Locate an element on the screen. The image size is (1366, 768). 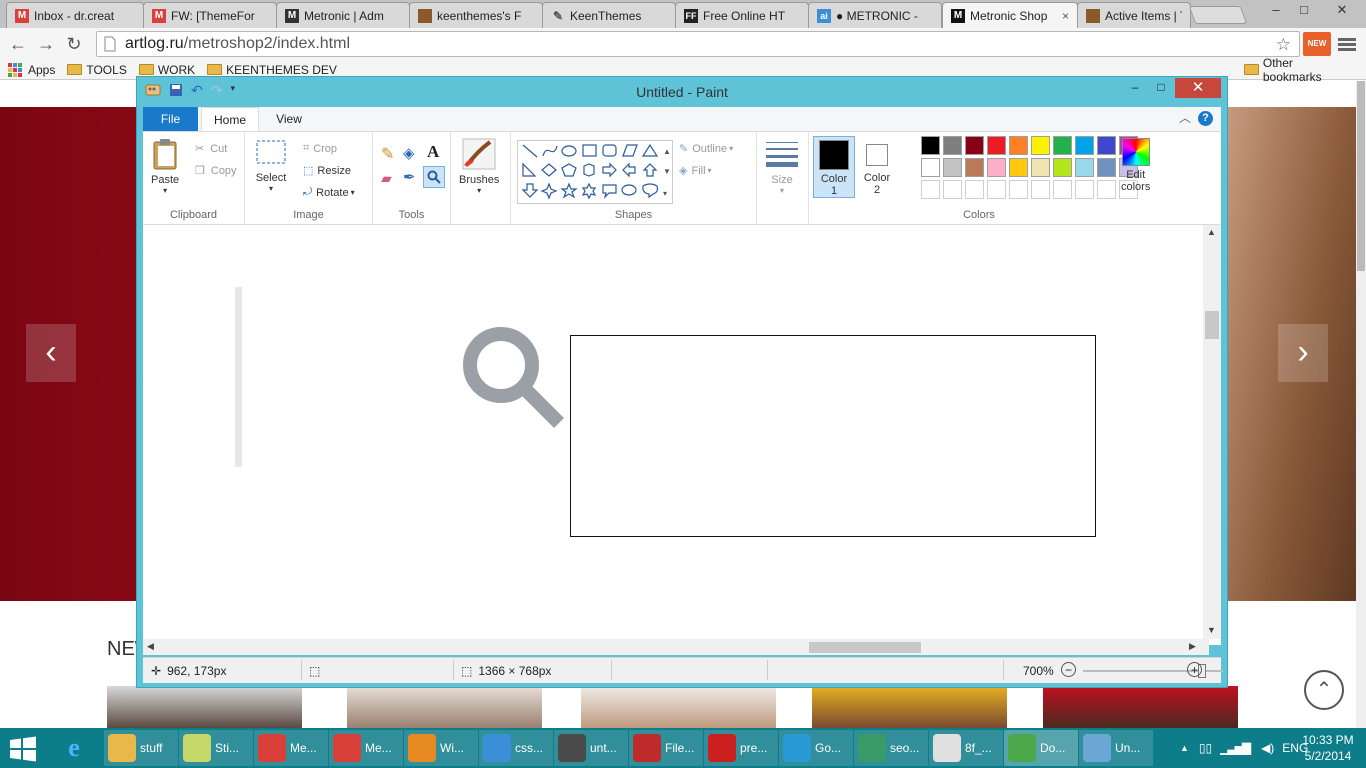
edit-colors-button: Edit colors is located at coordinates (1135, 165).